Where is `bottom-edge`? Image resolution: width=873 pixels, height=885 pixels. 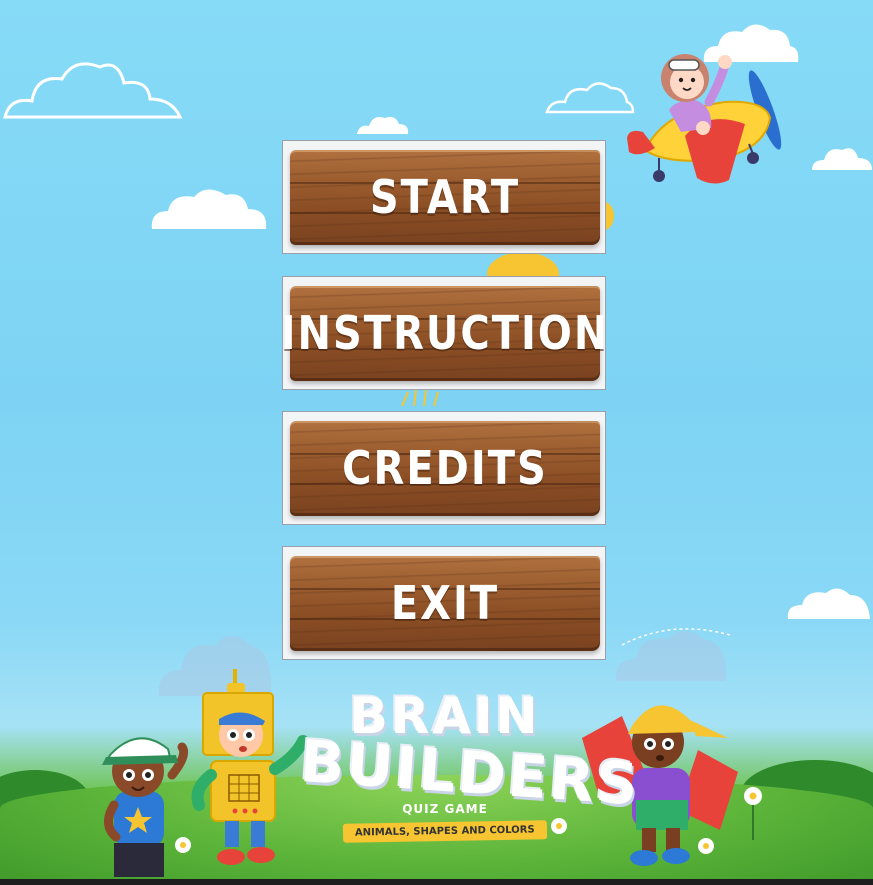 bottom-edge is located at coordinates (436, 882).